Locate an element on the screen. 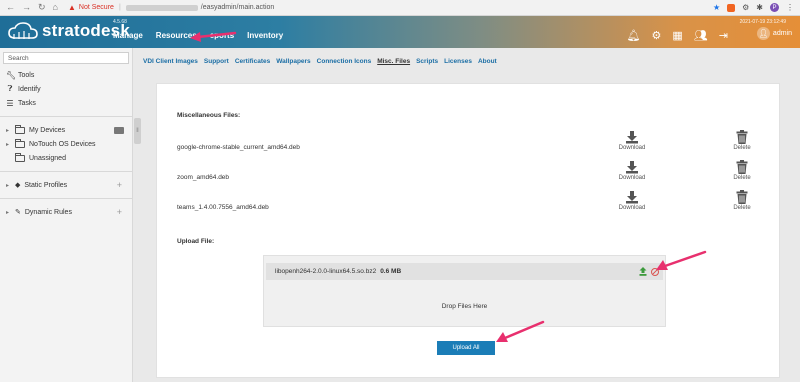 The height and width of the screenshot is (382, 800). tab-certificates: Certificates is located at coordinates (252, 61).